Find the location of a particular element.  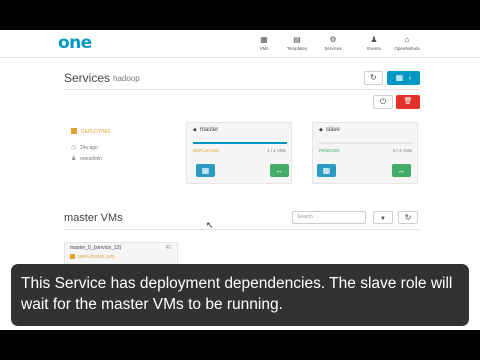

service-owner: ♟ oneadmin is located at coordinates (86, 158).